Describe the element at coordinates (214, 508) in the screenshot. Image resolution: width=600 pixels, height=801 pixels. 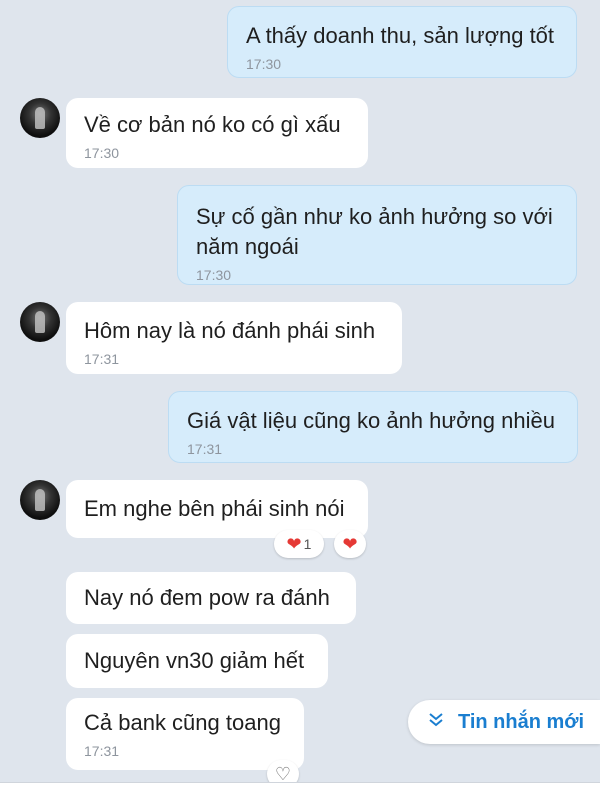
I see `message-text: Em nghe bên phái sinh nói` at that location.